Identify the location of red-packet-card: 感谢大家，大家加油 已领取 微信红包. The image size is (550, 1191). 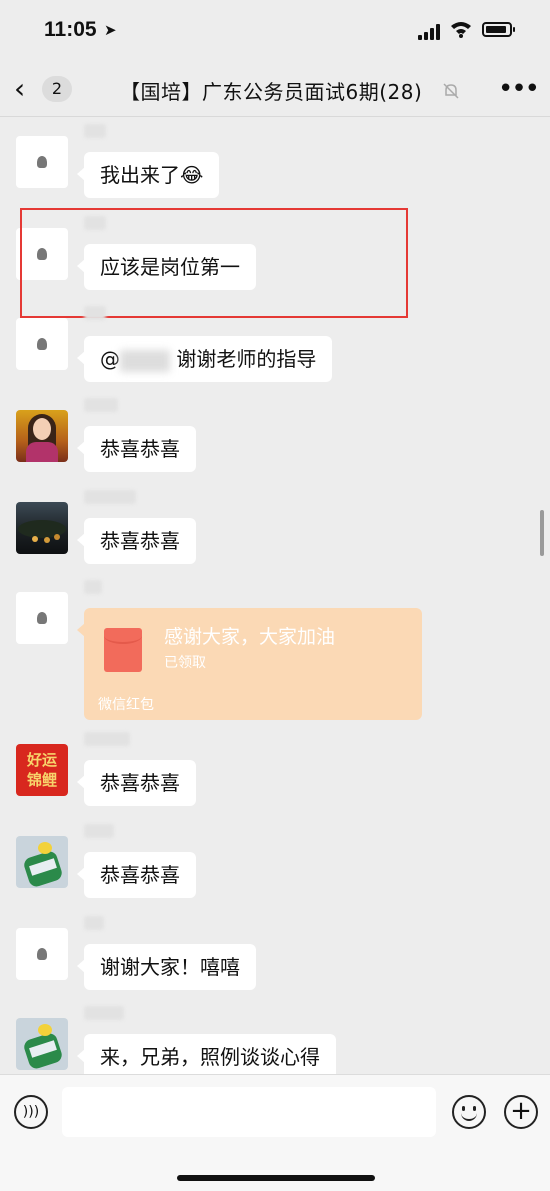
(249, 664).